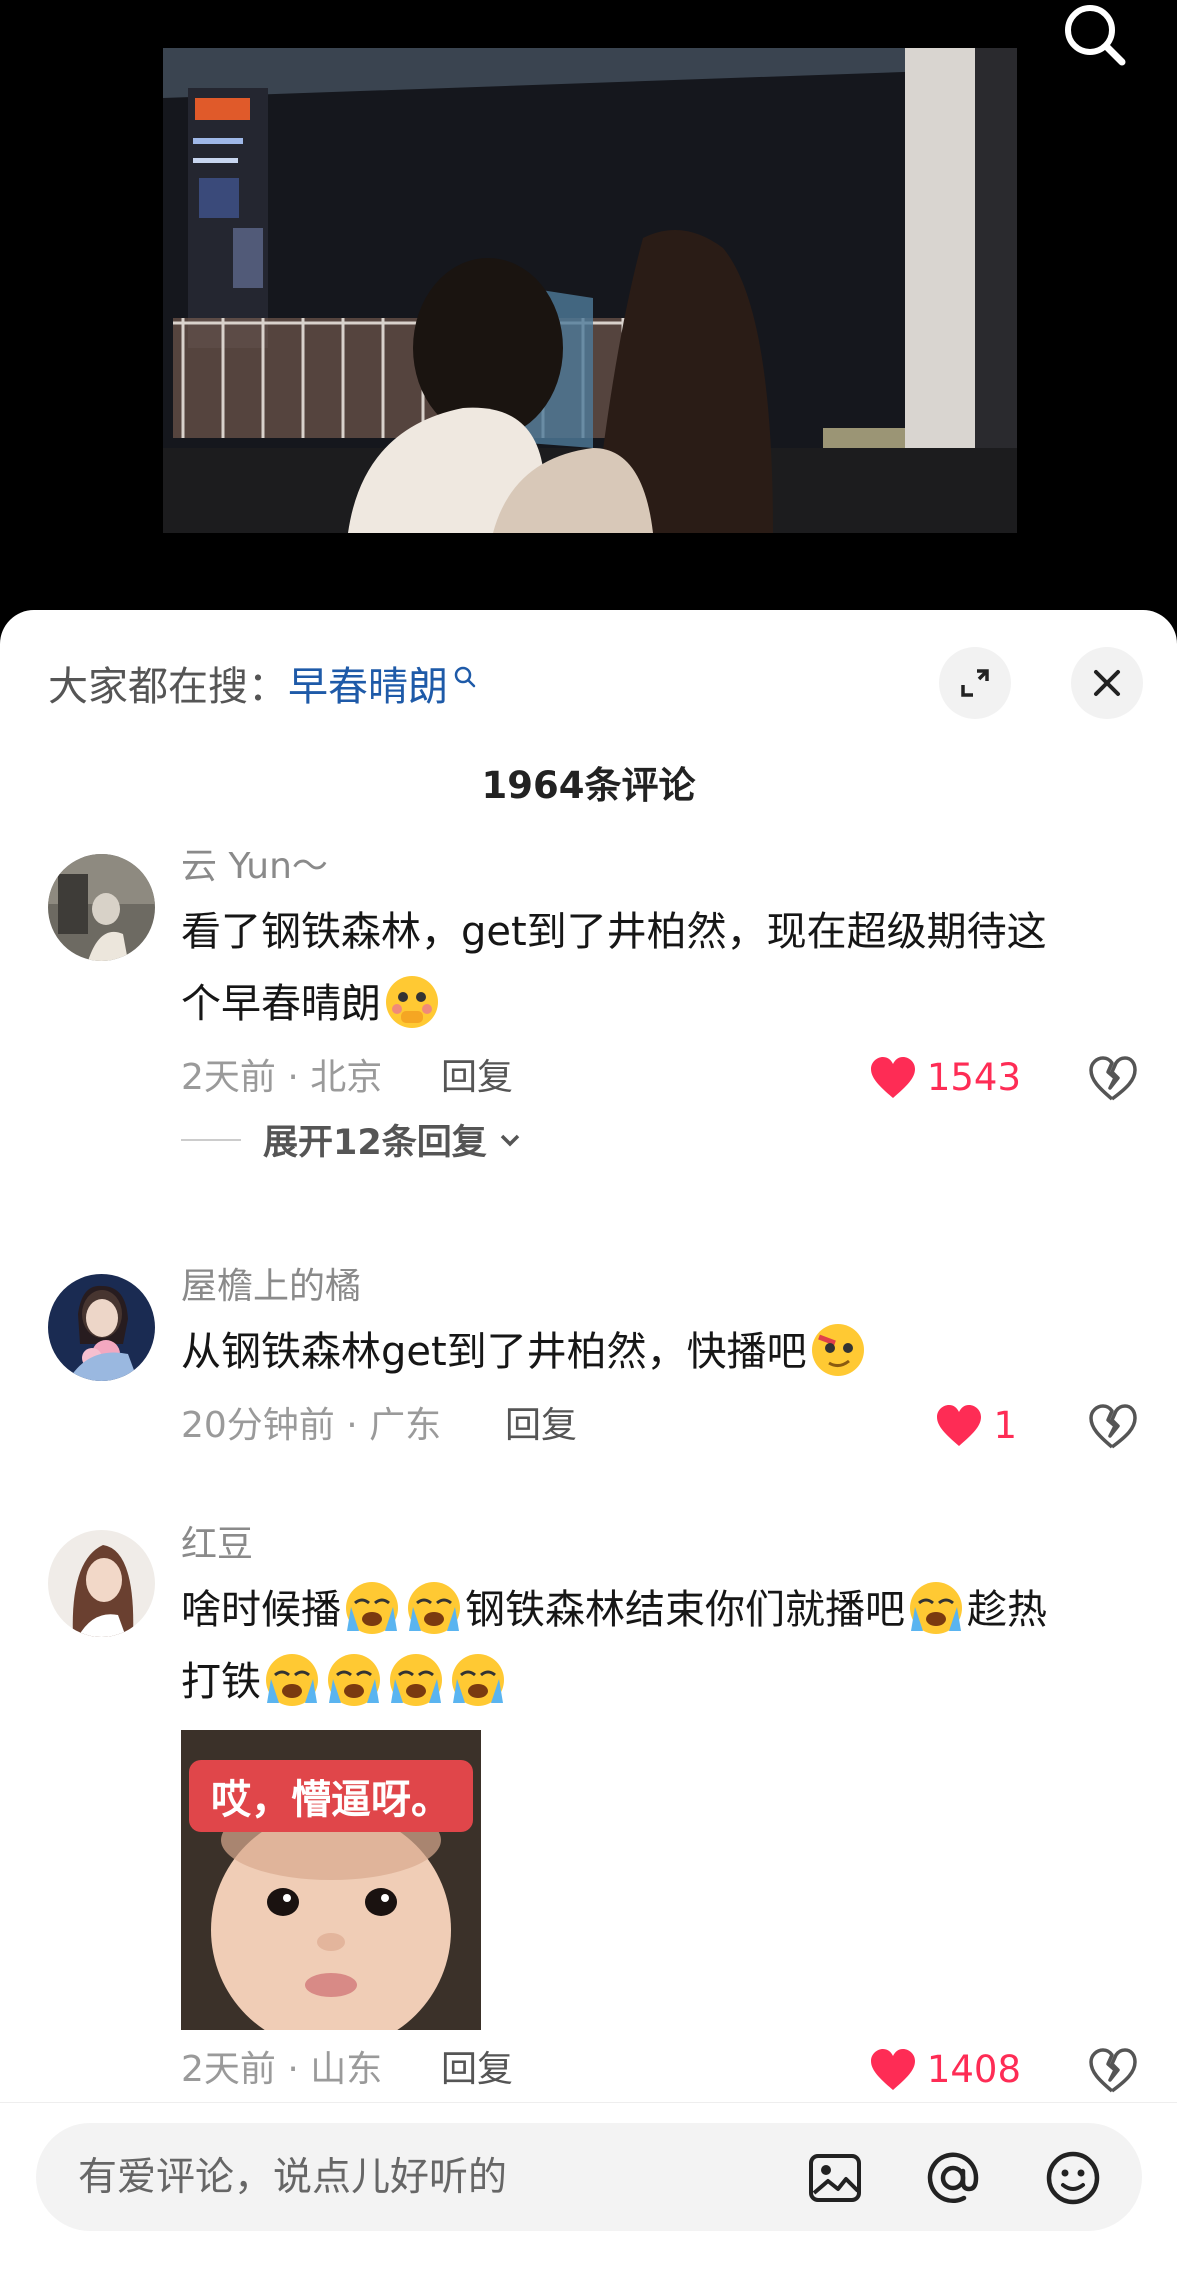  Describe the element at coordinates (659, 1426) in the screenshot. I see `comment-meta: 20分钟前 · 广东 回复 1` at that location.